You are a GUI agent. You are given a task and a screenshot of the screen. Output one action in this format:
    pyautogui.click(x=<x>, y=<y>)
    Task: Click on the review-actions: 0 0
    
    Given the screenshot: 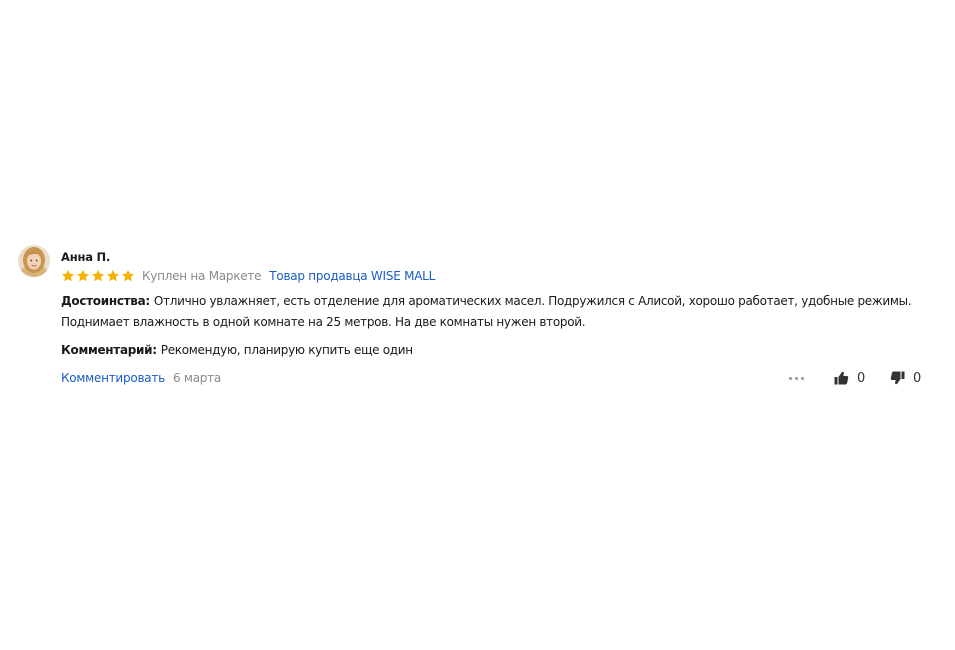 What is the action you would take?
    pyautogui.click(x=857, y=378)
    